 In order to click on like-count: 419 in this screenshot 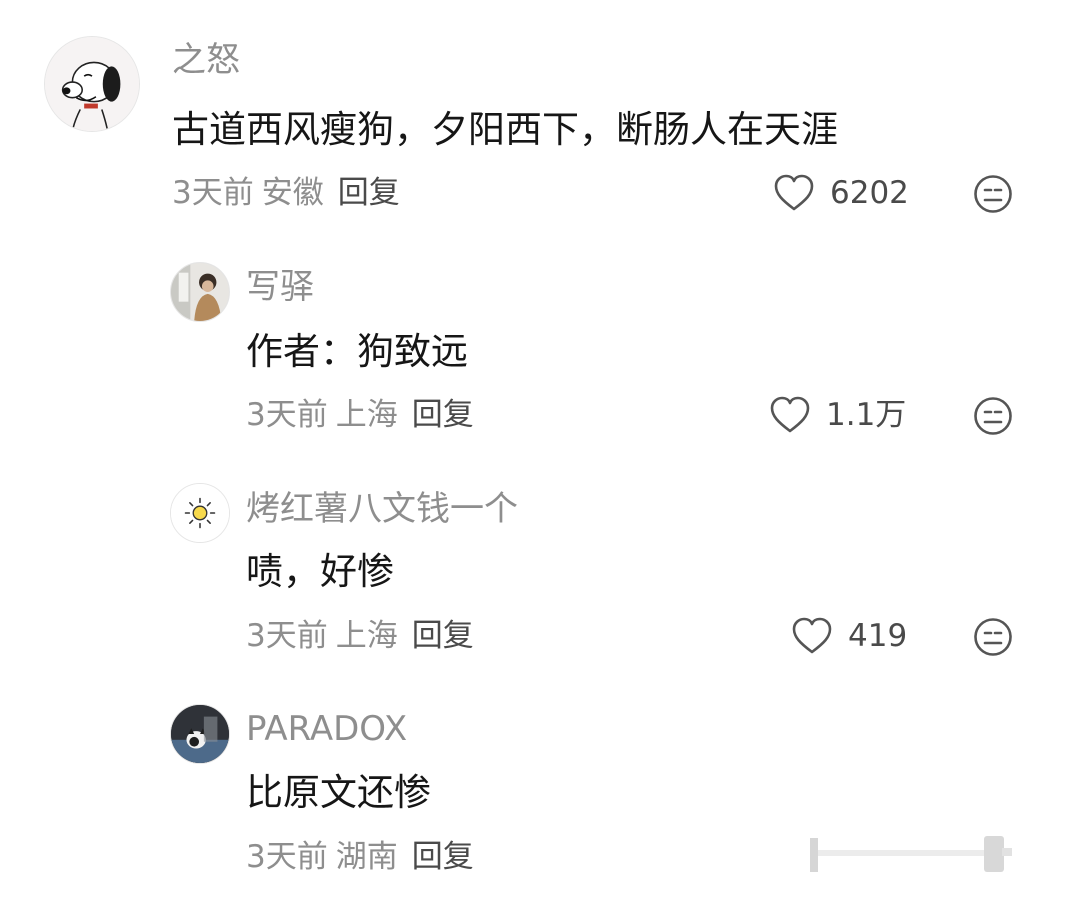, I will do `click(878, 636)`.